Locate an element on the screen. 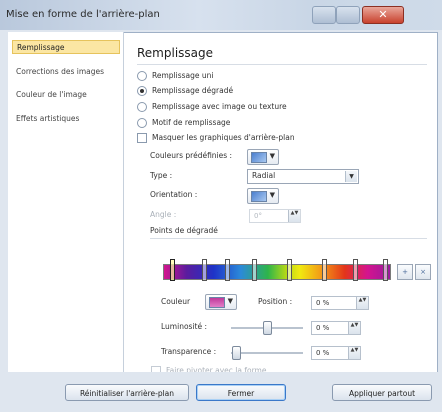 This screenshot has width=442, height=412. sidebar-item-label: Corrections des images is located at coordinates (60, 71).